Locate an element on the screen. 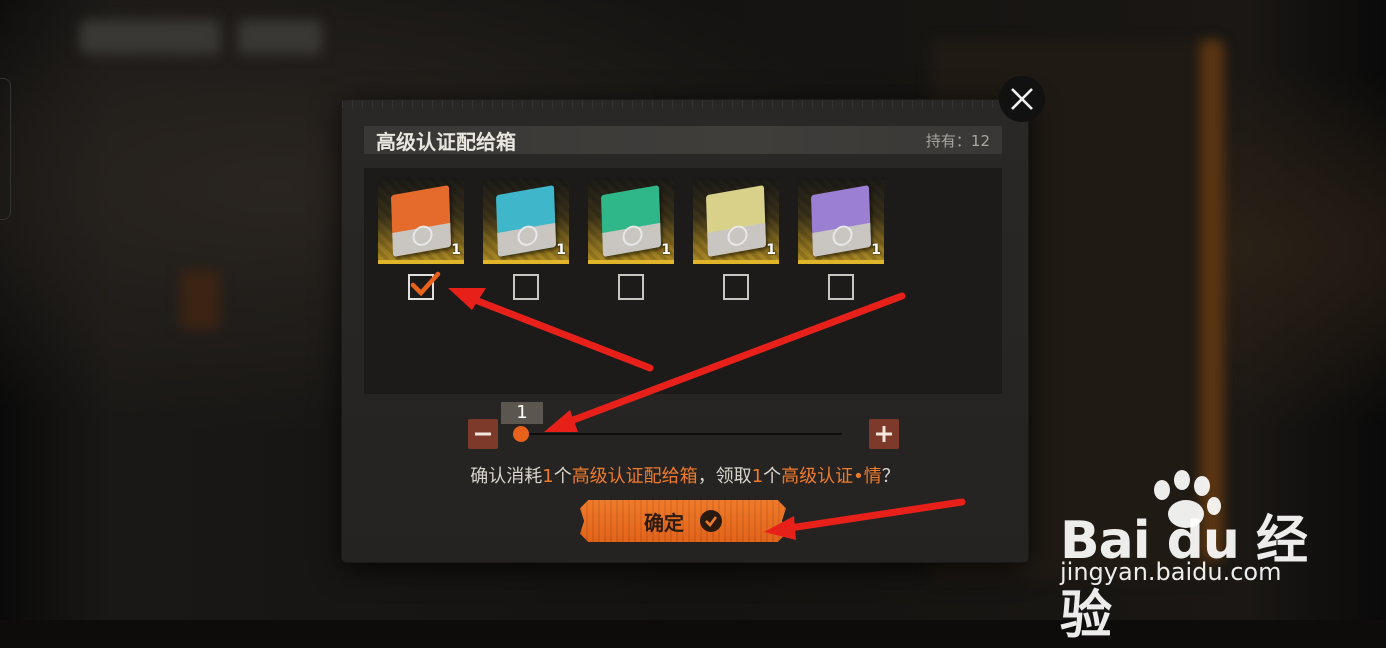  quantity-value: 1 is located at coordinates (522, 413).